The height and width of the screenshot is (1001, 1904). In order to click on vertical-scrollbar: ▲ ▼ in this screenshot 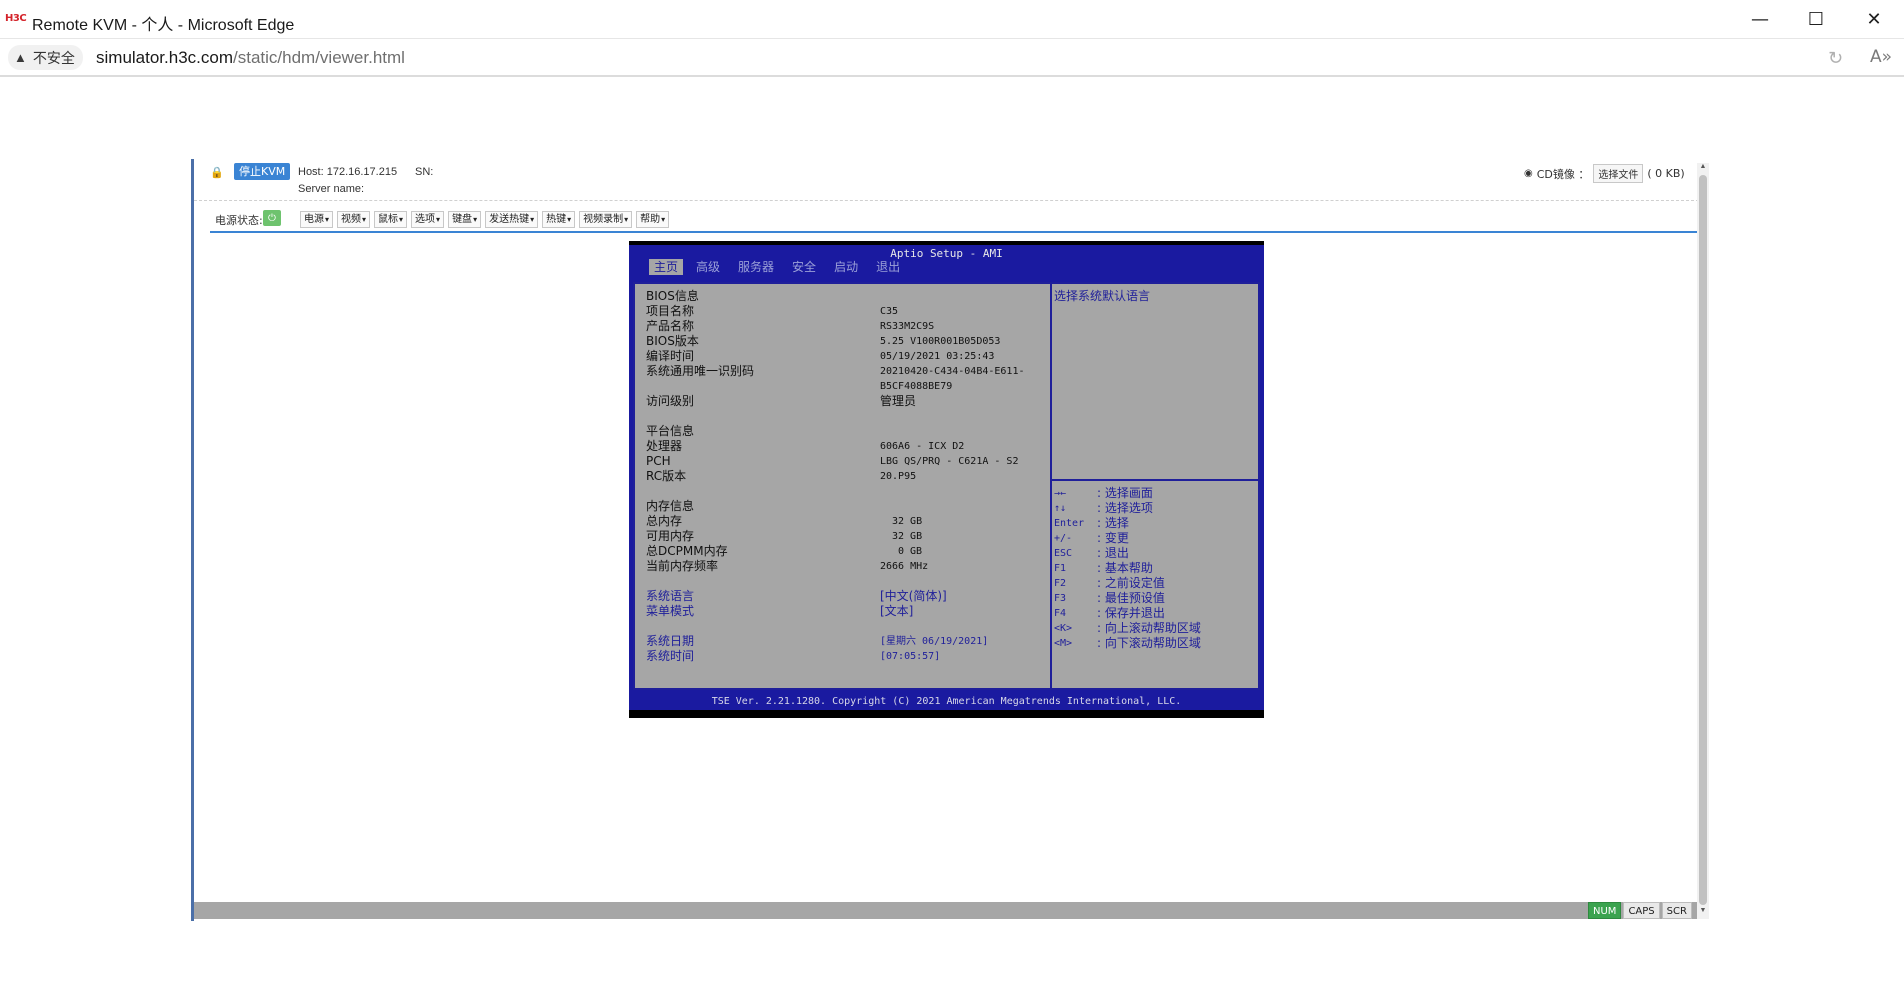, I will do `click(1703, 541)`.